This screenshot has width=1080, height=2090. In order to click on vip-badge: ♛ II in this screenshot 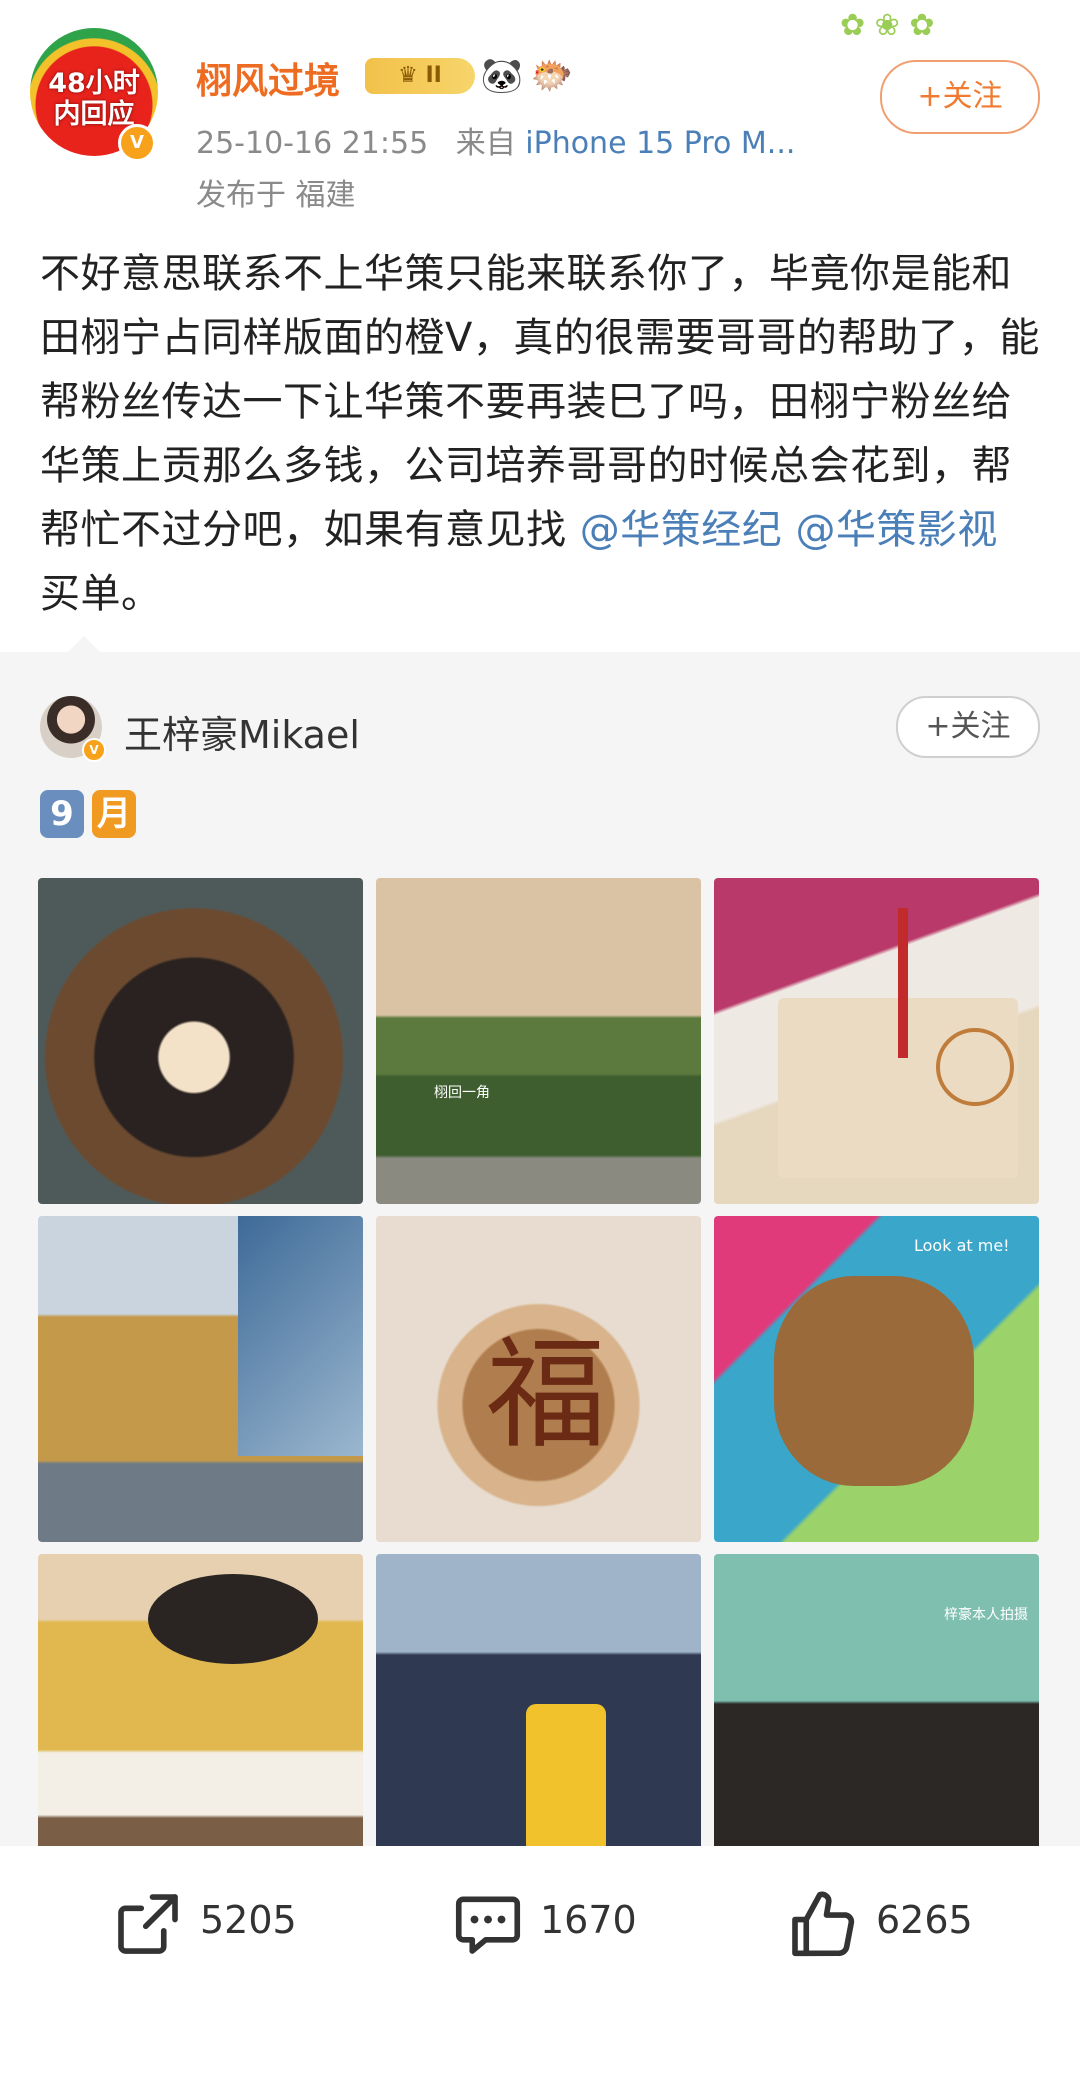, I will do `click(420, 76)`.